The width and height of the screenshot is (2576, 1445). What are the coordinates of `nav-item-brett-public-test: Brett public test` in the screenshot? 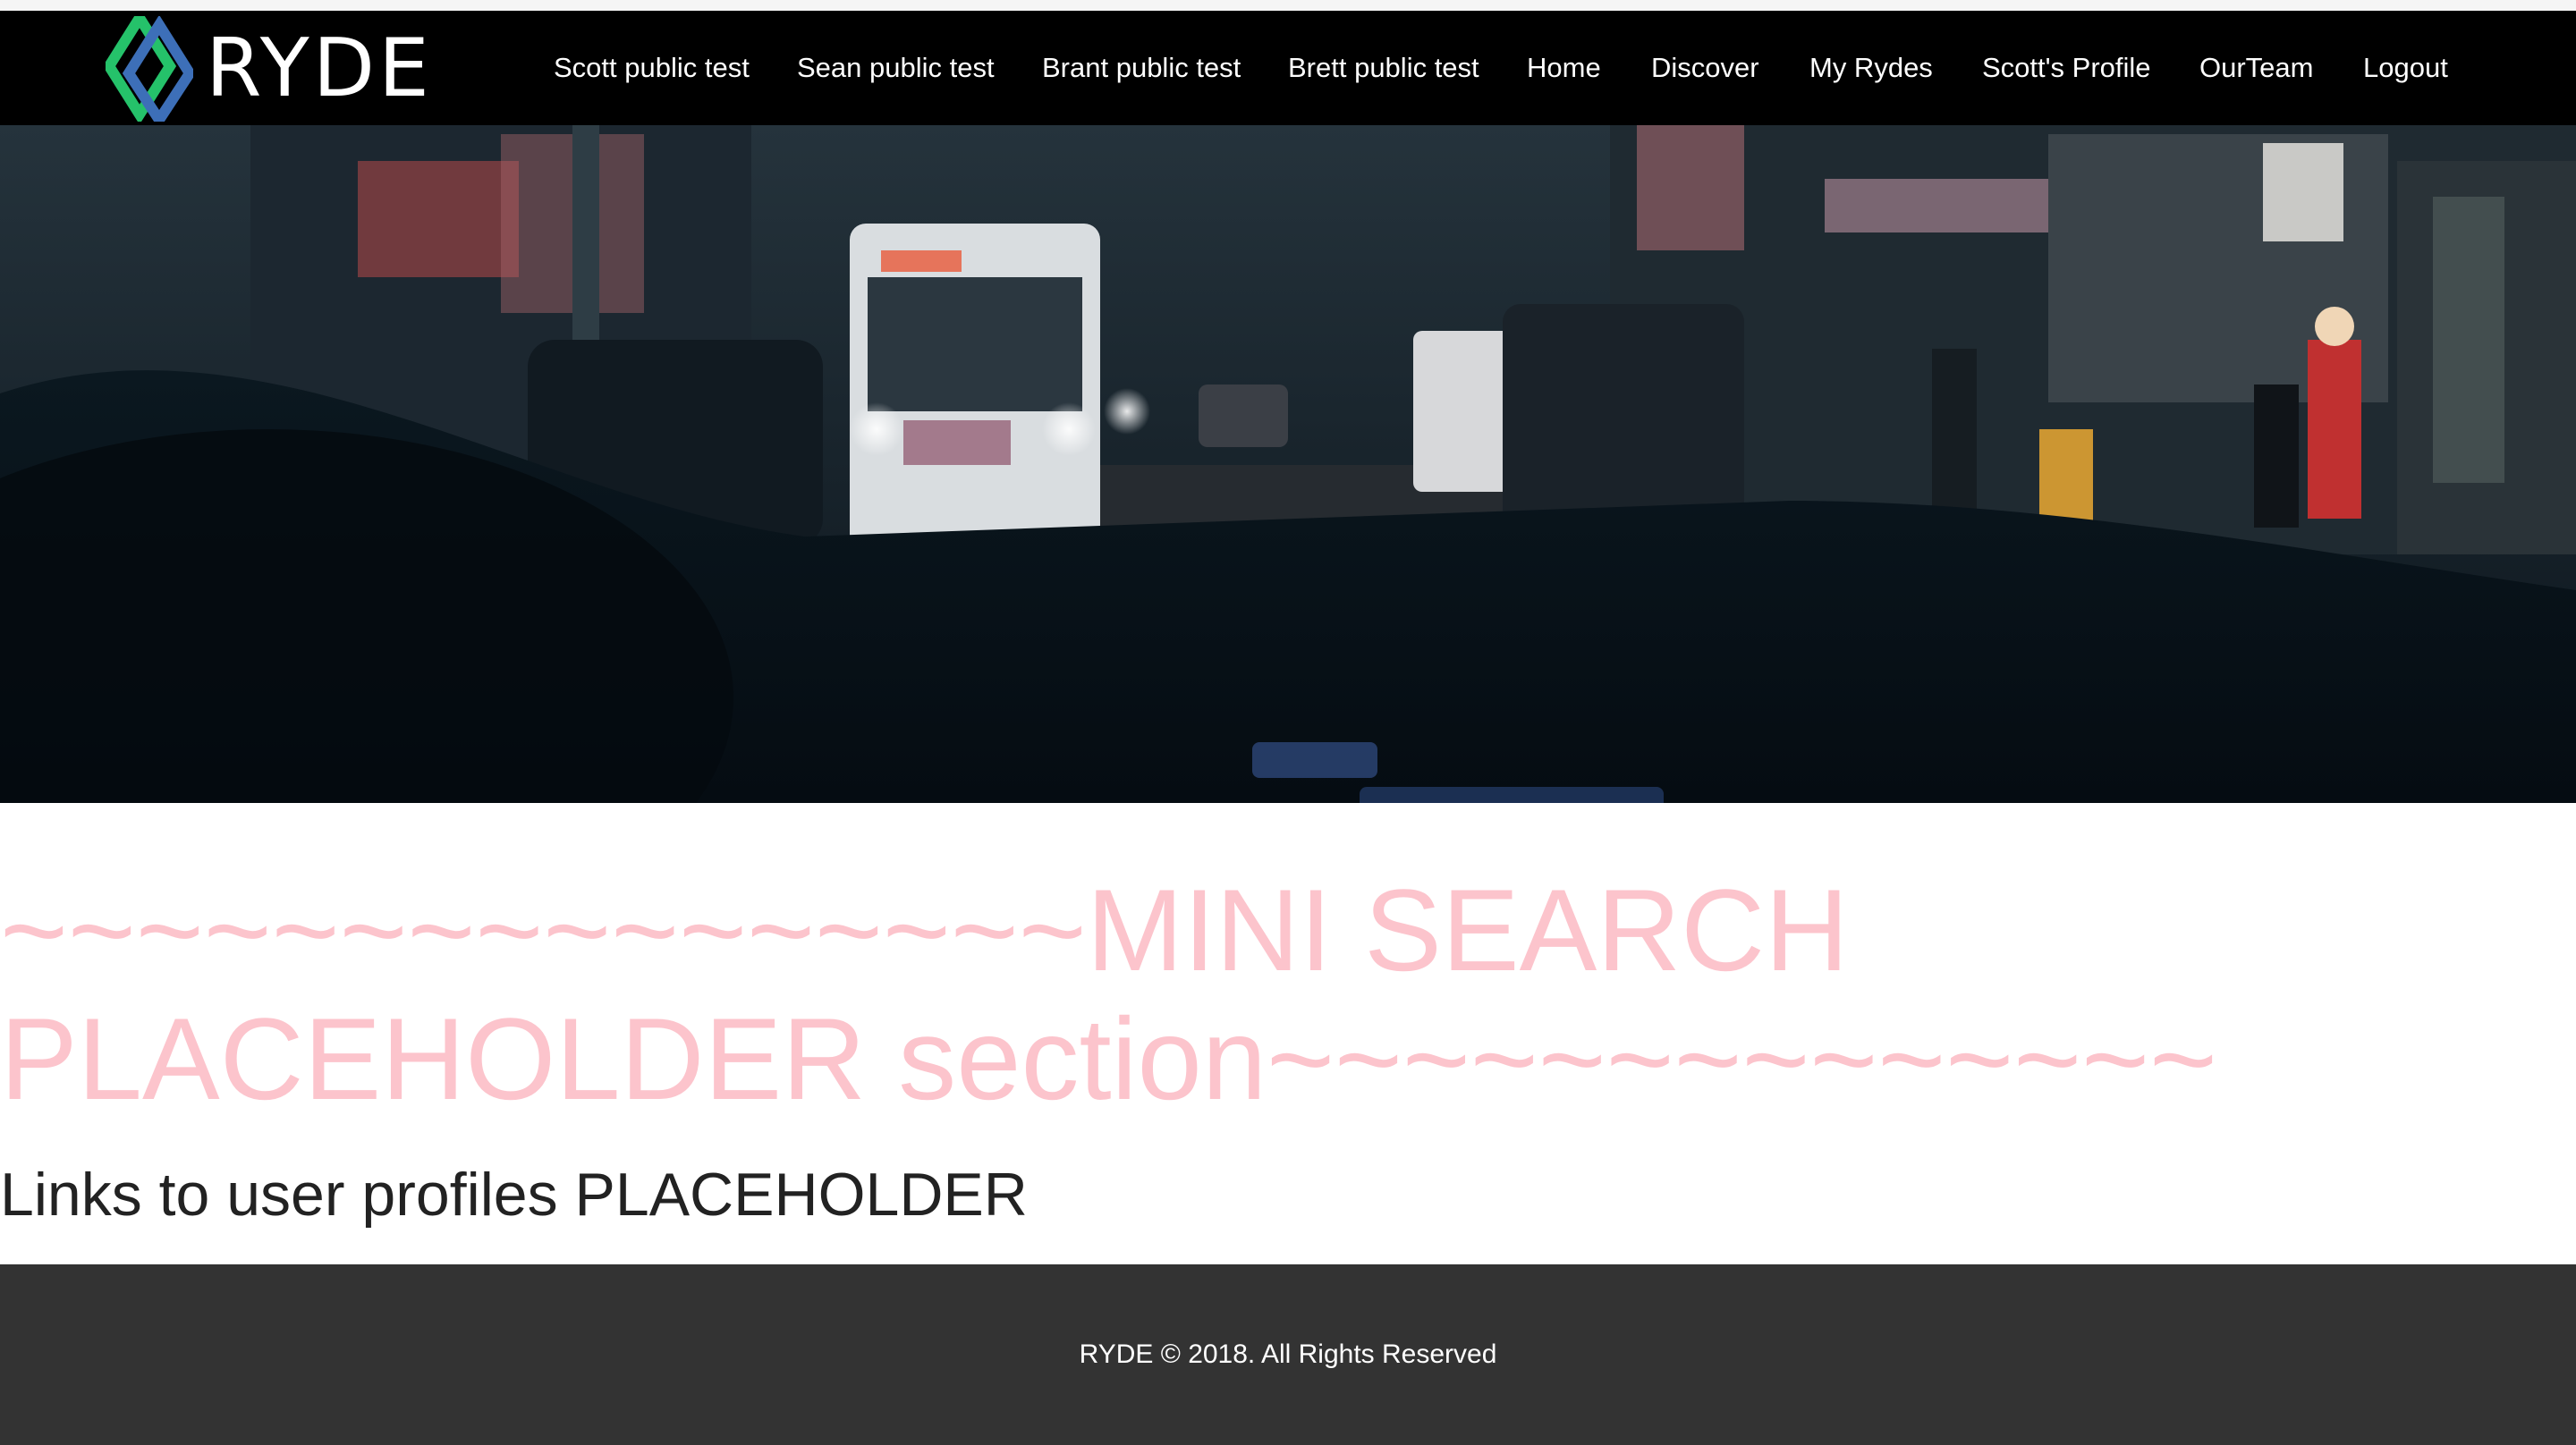 It's located at (1383, 68).